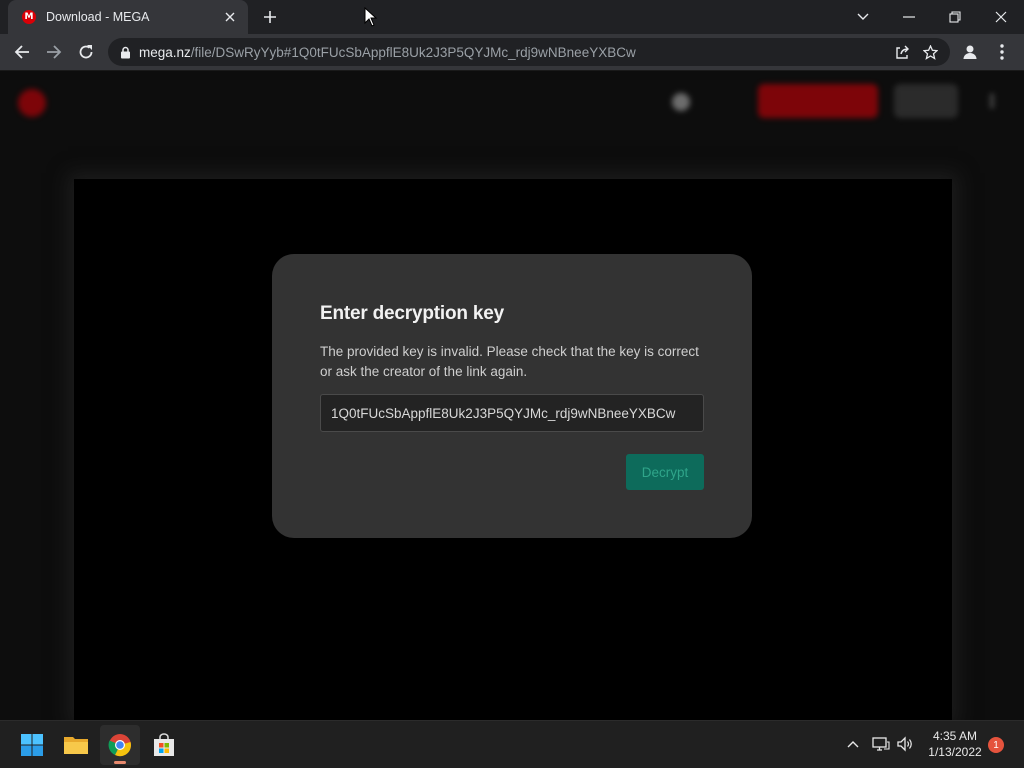  Describe the element at coordinates (29, 17) in the screenshot. I see `mega-favicon-icon: M` at that location.